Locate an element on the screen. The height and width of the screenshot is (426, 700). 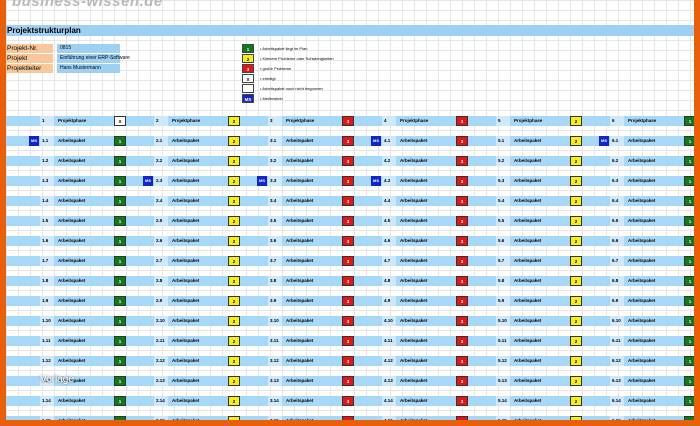
project-number-value: 0815 is located at coordinates (88, 48).